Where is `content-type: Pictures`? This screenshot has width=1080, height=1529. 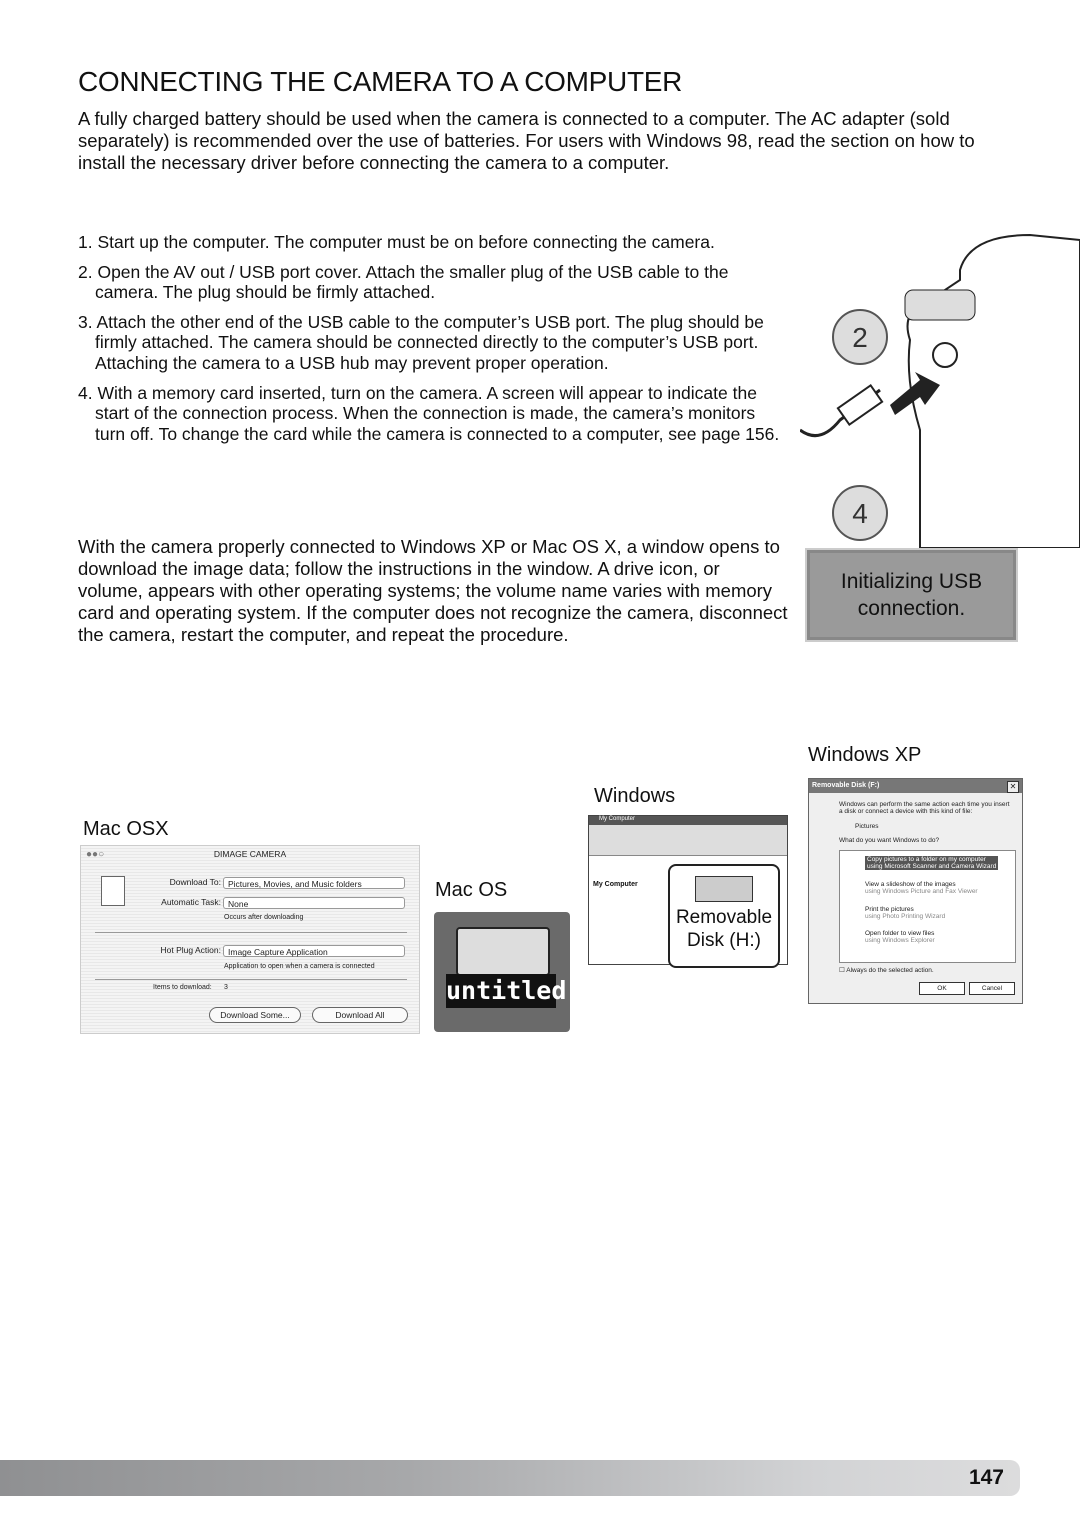 content-type: Pictures is located at coordinates (867, 826).